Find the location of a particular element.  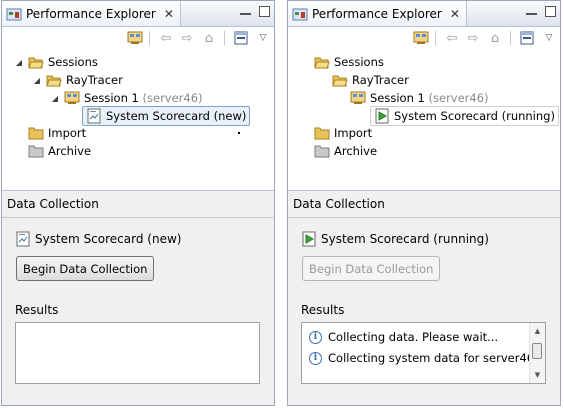

tree-node-scorecard: System Scorecard (running) is located at coordinates (464, 116).